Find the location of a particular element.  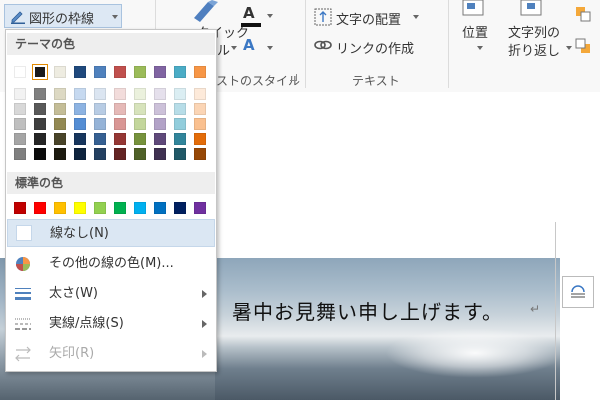

wrap-text-label-1: 文字列の is located at coordinates (534, 31).